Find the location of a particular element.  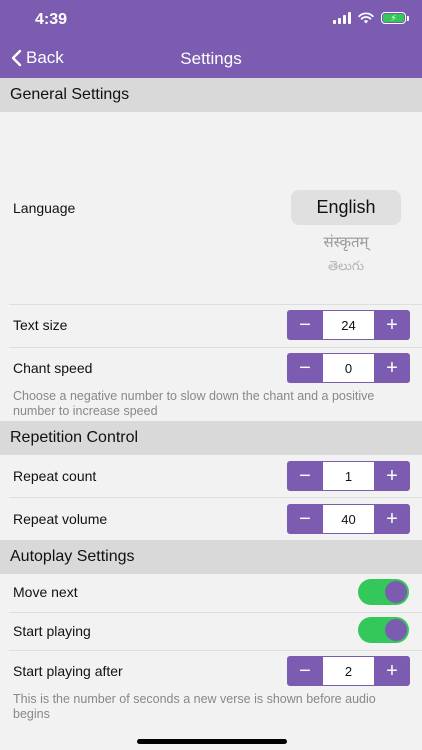

text-size-increment-button: + is located at coordinates (392, 325).